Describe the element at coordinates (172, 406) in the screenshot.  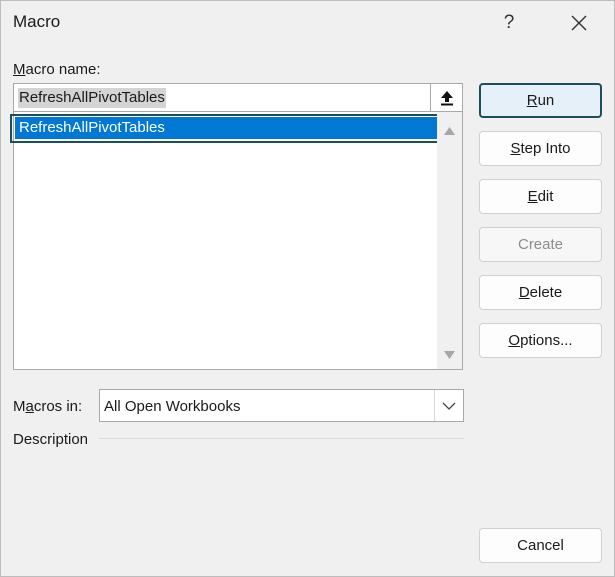
I see `macros-in-value: All Open Workbooks` at that location.